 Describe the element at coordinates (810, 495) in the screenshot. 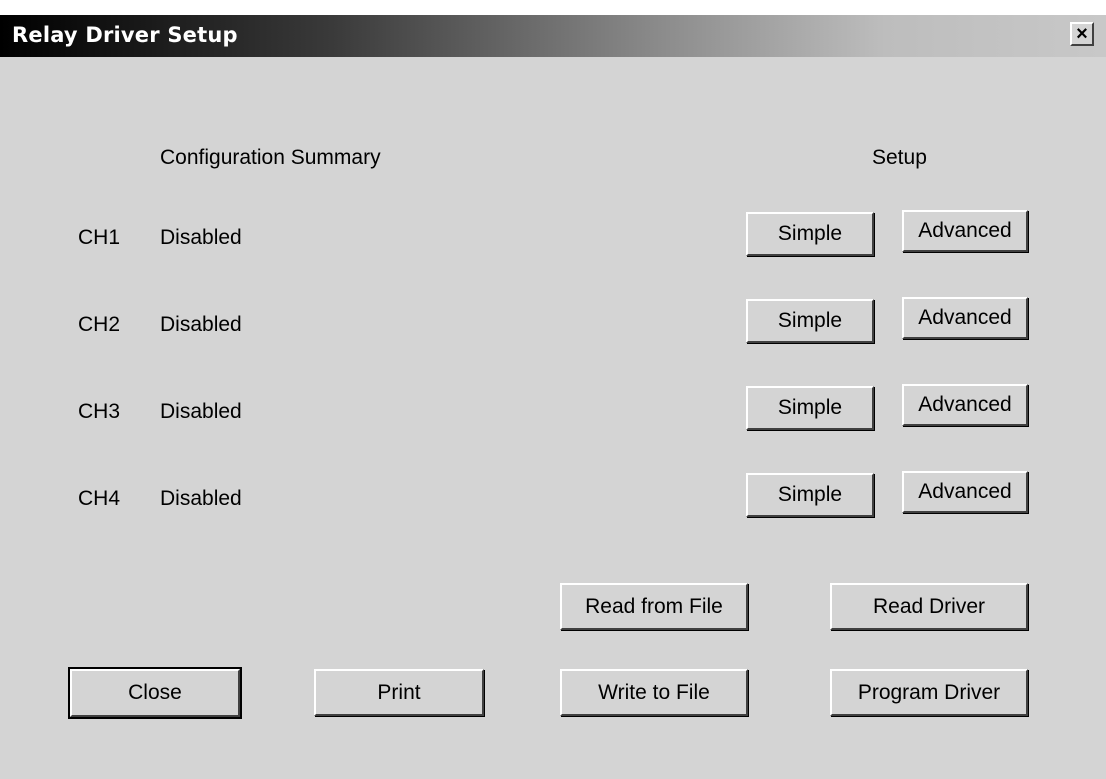

I see `ch4-simple-button: Simple` at that location.